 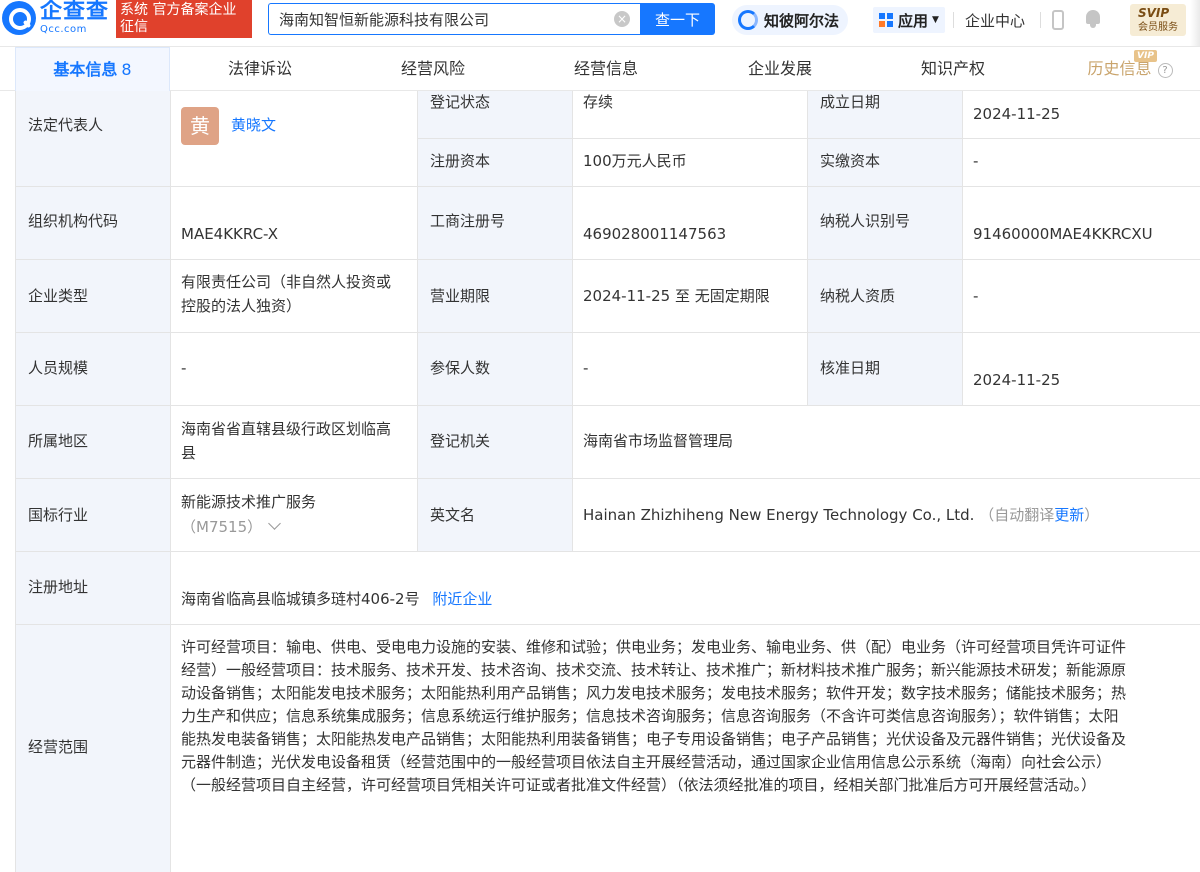 I want to click on term-label-cell: 营业期限, so click(x=495, y=296).